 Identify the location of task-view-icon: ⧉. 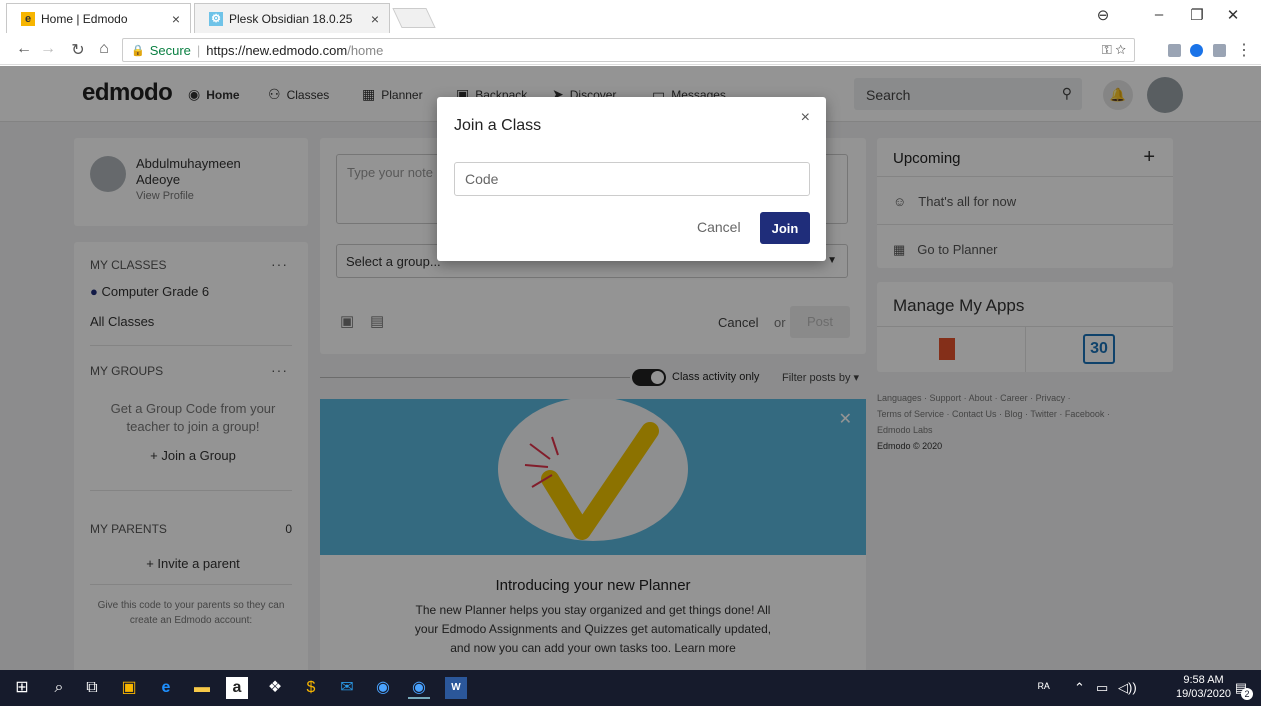
(92, 688).